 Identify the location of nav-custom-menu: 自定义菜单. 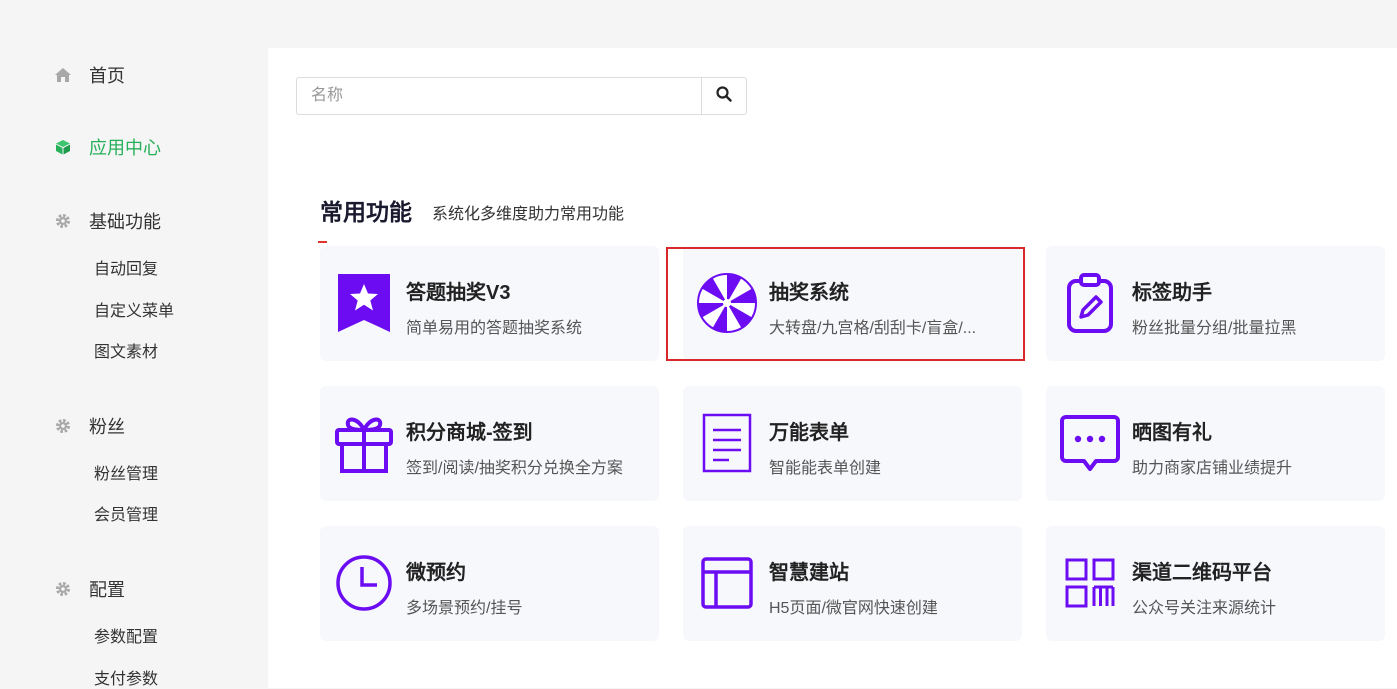
(134, 309).